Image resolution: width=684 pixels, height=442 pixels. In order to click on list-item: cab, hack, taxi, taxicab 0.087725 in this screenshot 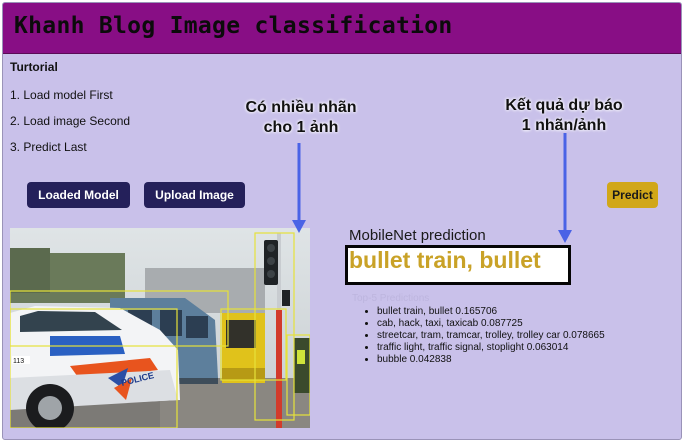, I will do `click(491, 324)`.